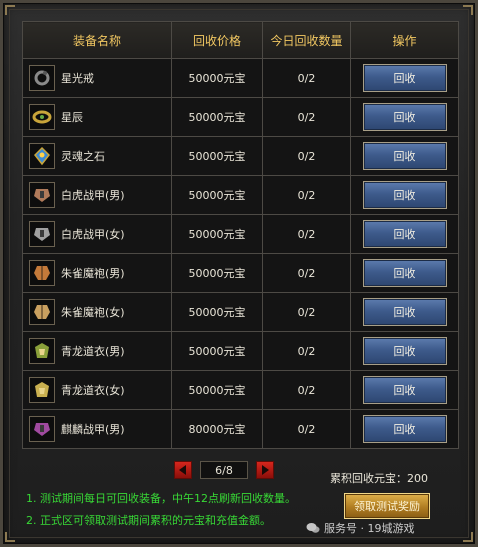 This screenshot has width=478, height=547. I want to click on item-name-cell: 星光戒, so click(97, 78).